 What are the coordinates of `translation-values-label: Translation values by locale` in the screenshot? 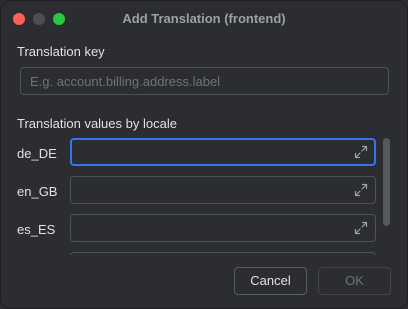 It's located at (97, 123).